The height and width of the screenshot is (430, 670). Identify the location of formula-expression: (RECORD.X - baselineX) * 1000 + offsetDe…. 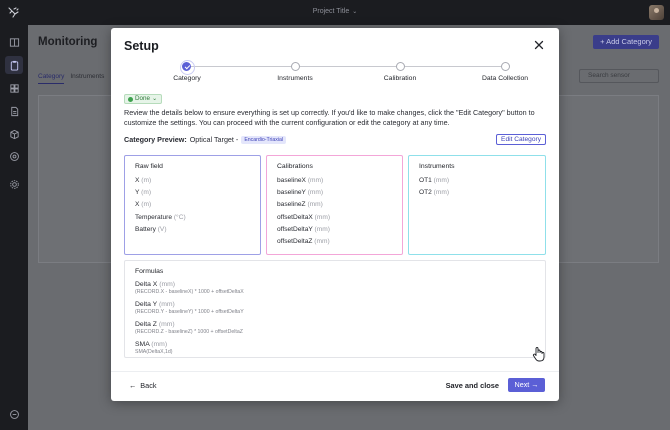
(189, 292).